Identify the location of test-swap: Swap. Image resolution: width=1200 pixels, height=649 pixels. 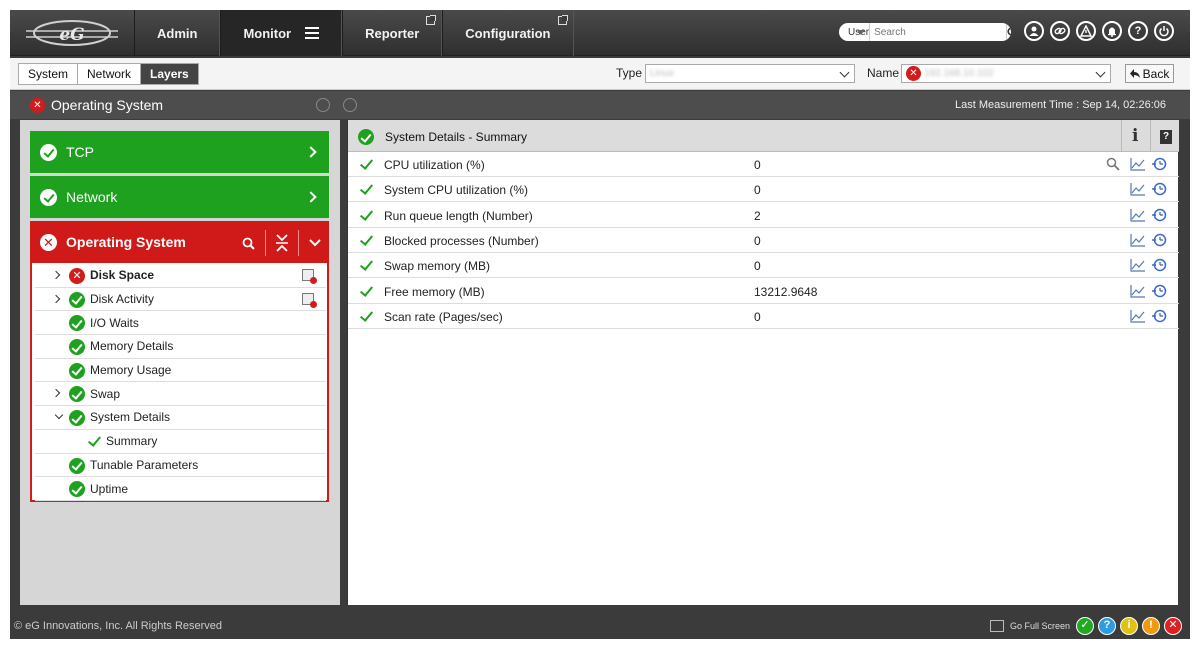
(180, 394).